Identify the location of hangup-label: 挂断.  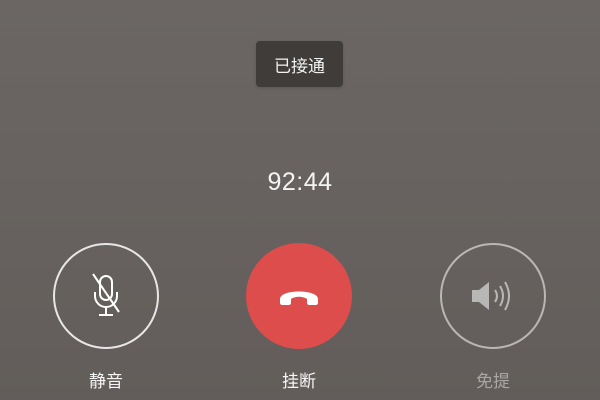
(299, 382).